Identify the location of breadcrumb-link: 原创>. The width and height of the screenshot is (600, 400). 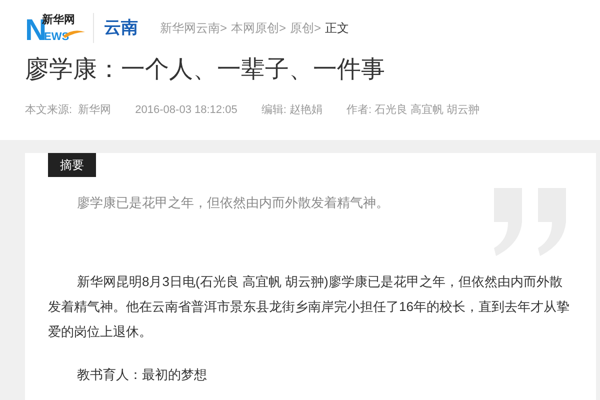
(306, 28).